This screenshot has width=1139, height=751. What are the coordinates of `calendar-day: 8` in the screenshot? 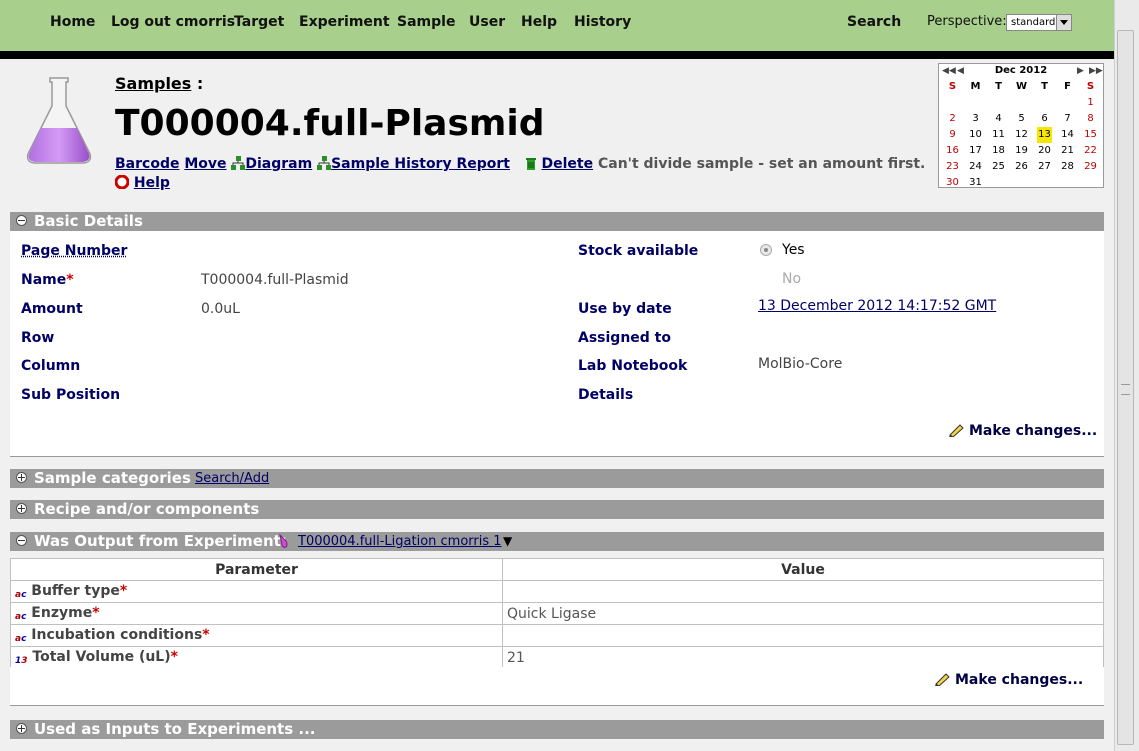 It's located at (1090, 119).